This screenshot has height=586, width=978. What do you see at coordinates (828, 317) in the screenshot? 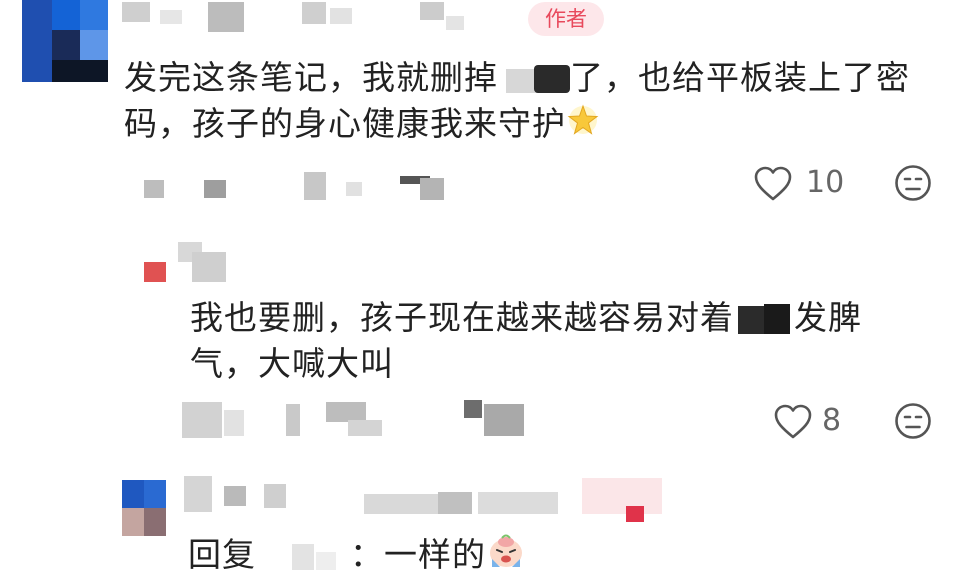
I see `reply-text-line1-rest: 发脾` at bounding box center [828, 317].